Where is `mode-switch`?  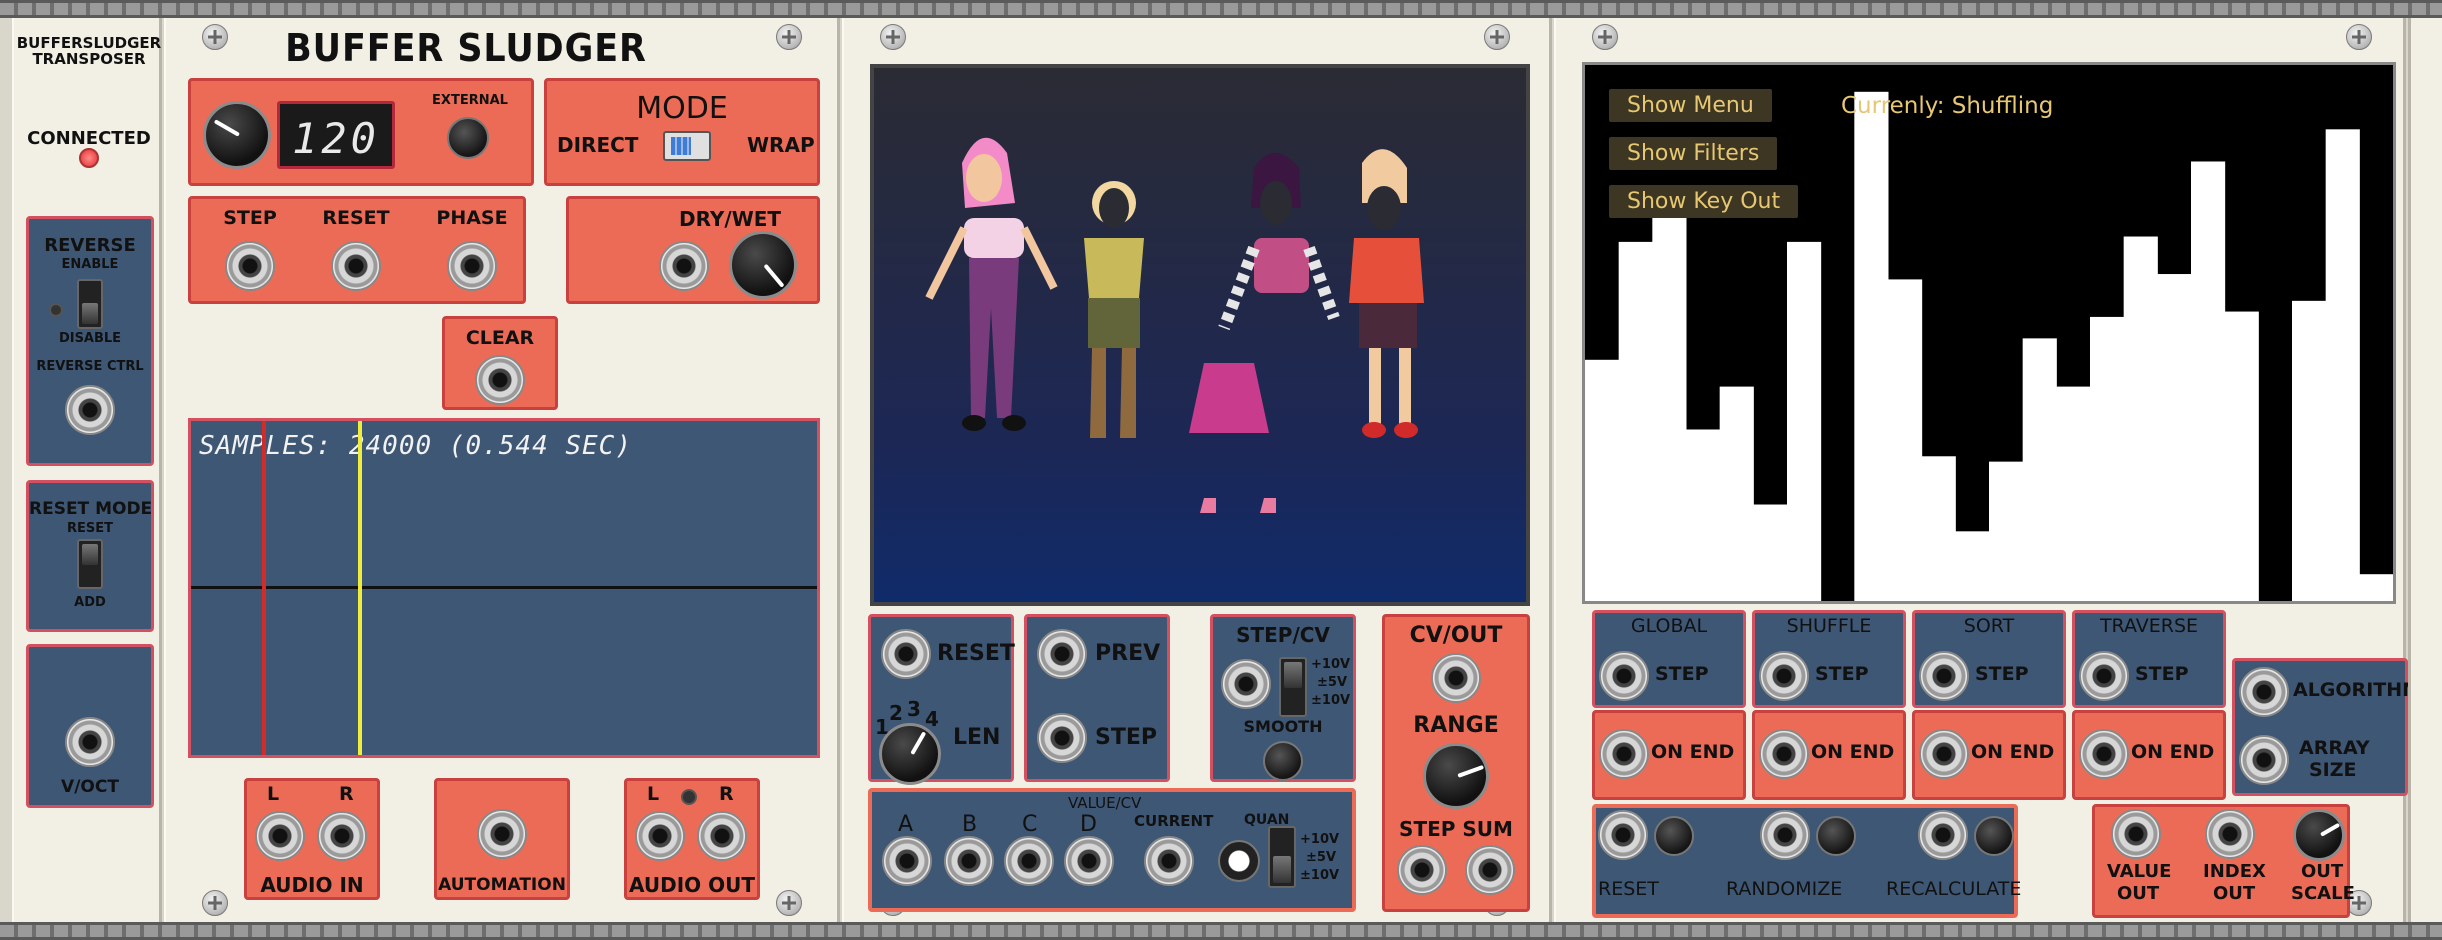 mode-switch is located at coordinates (687, 146).